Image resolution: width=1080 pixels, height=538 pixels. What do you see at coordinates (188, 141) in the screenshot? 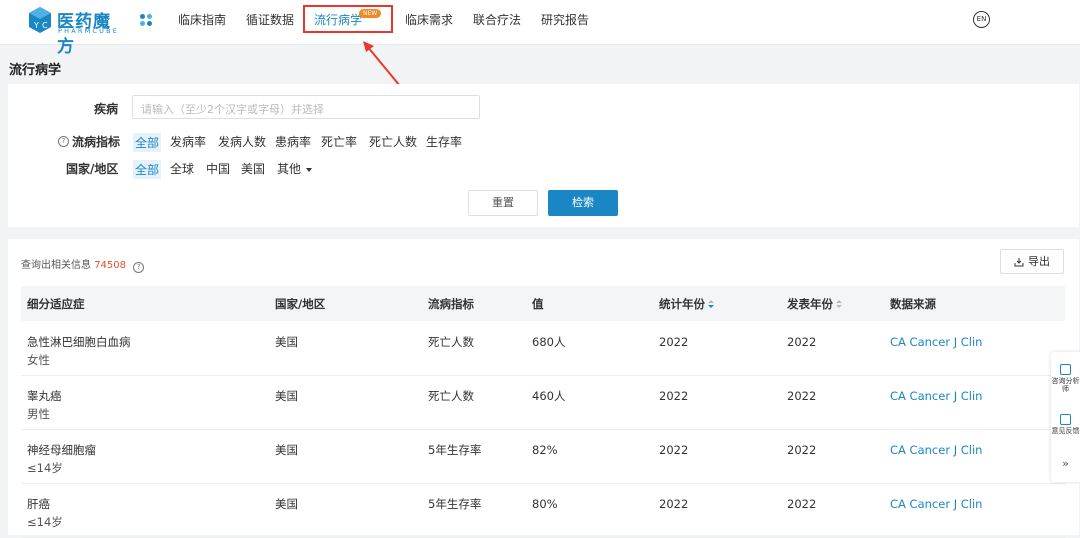
I see `indicator-option-incidence: 发病率` at bounding box center [188, 141].